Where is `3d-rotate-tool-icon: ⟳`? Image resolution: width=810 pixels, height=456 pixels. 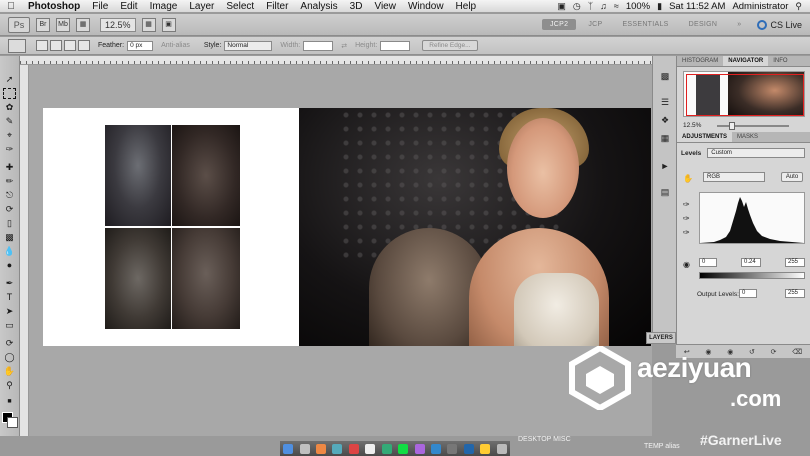 3d-rotate-tool-icon: ⟳ is located at coordinates (9, 343).